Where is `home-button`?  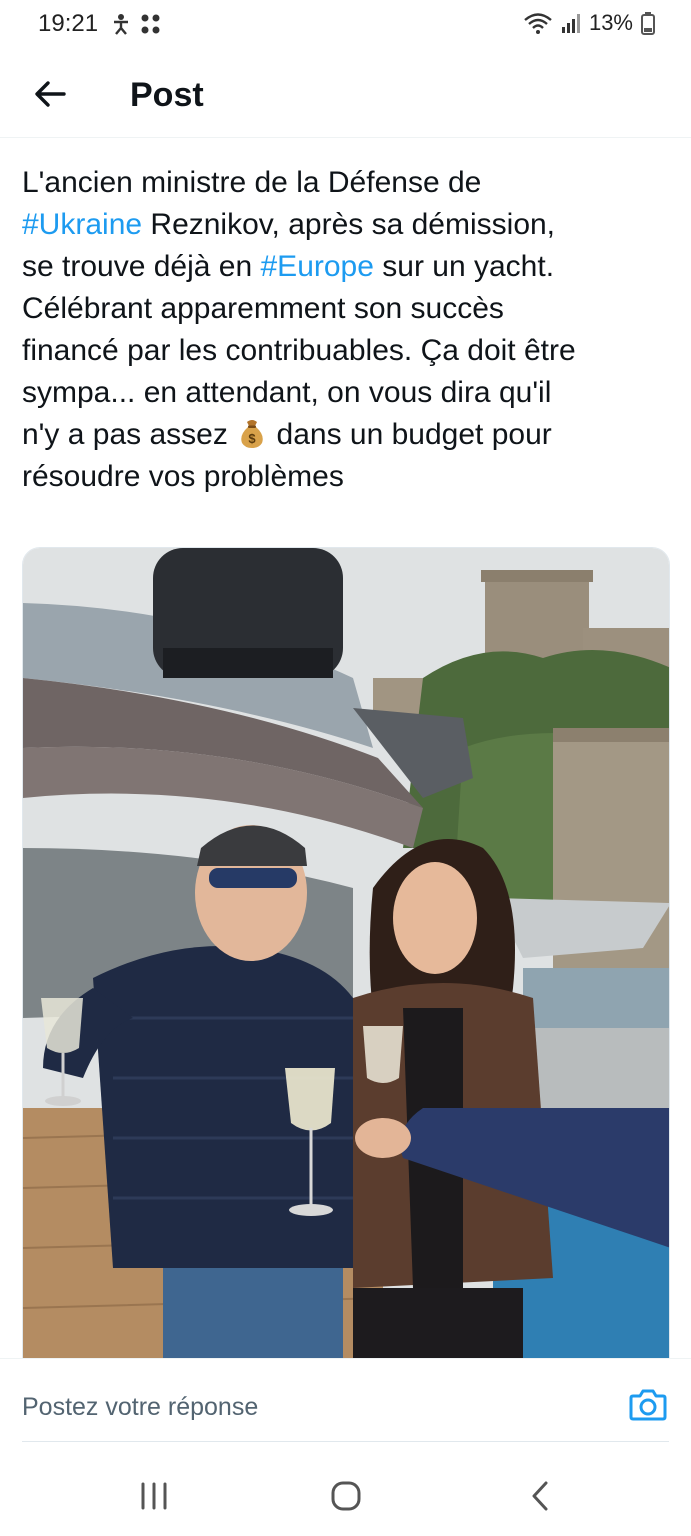
home-button is located at coordinates (346, 1496).